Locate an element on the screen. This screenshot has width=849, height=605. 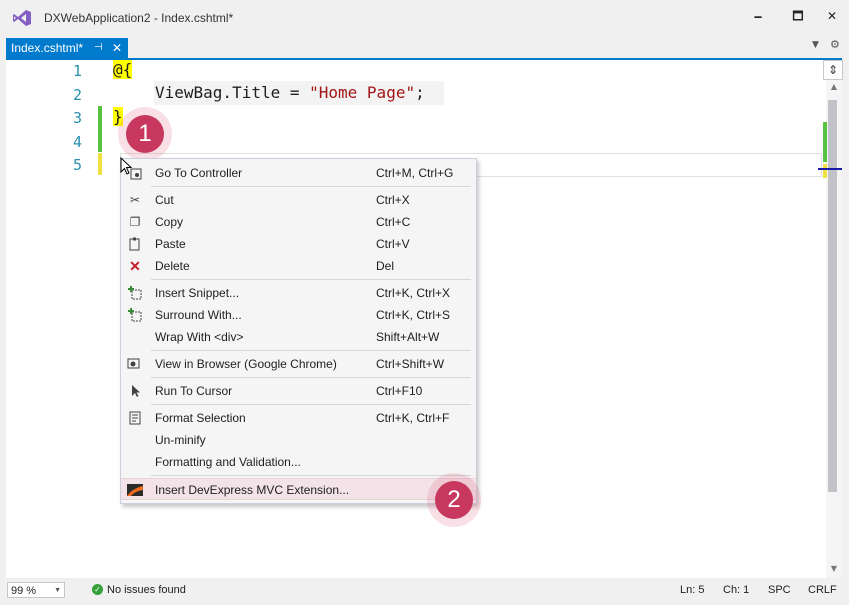
menu-item-paste: Paste Ctrl+V is located at coordinates (298, 244).